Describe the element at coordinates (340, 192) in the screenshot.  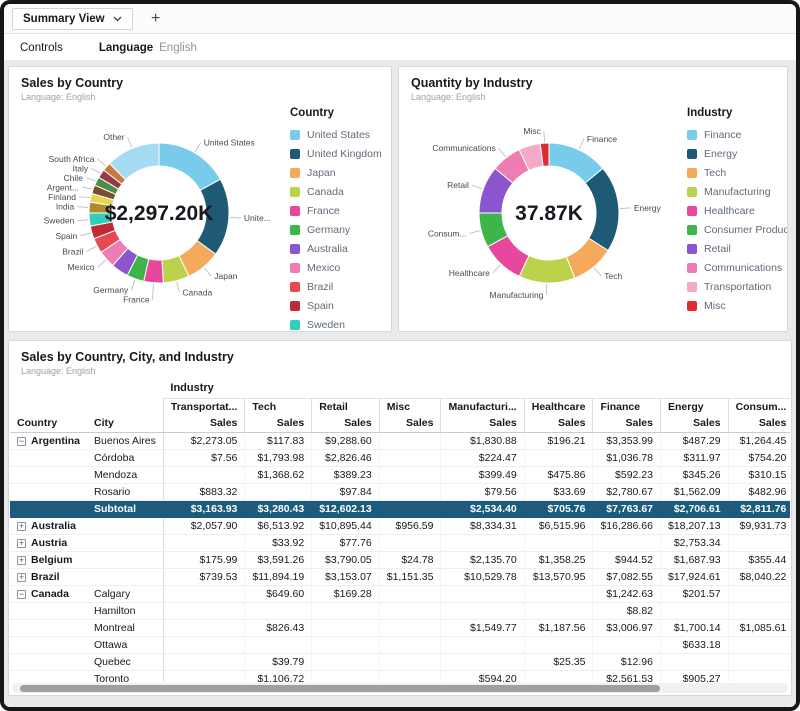
I see `legend-item-canada: Canada` at that location.